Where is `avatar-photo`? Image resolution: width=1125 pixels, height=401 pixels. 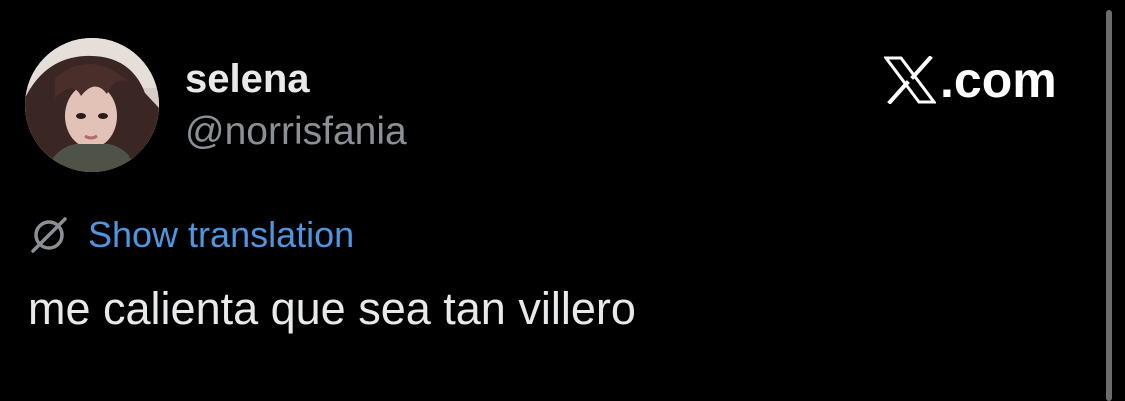
avatar-photo is located at coordinates (92, 105).